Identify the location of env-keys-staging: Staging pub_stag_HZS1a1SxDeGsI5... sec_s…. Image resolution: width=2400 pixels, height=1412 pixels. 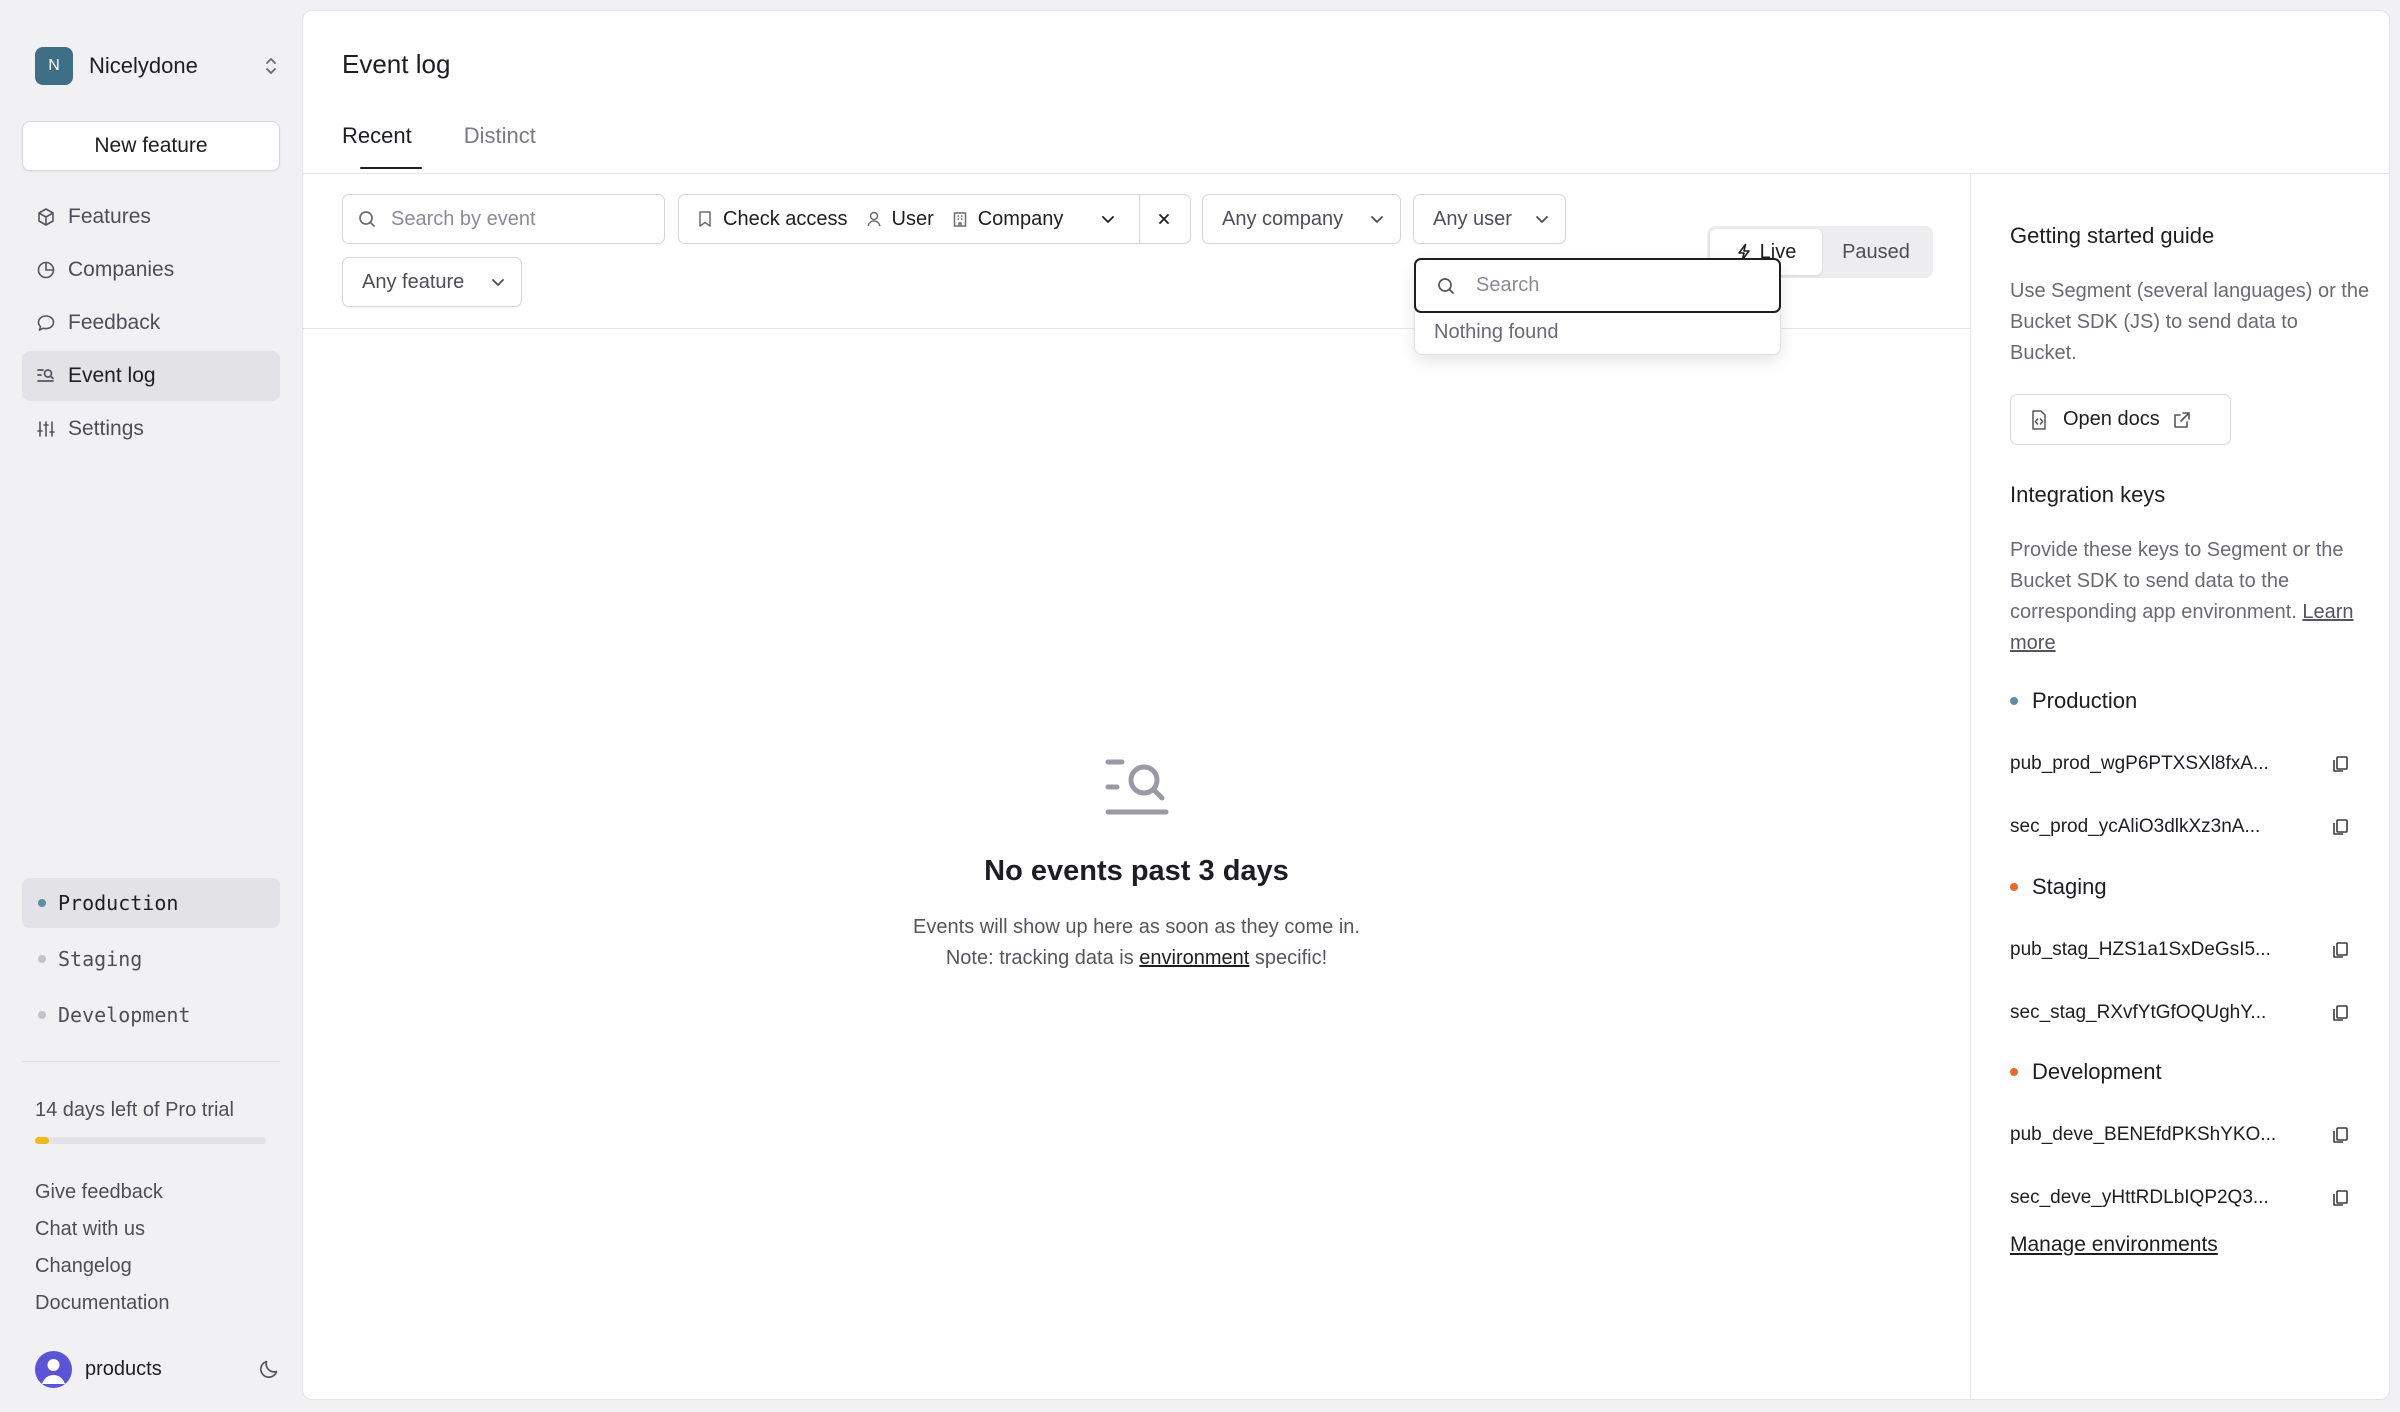
(2180, 950).